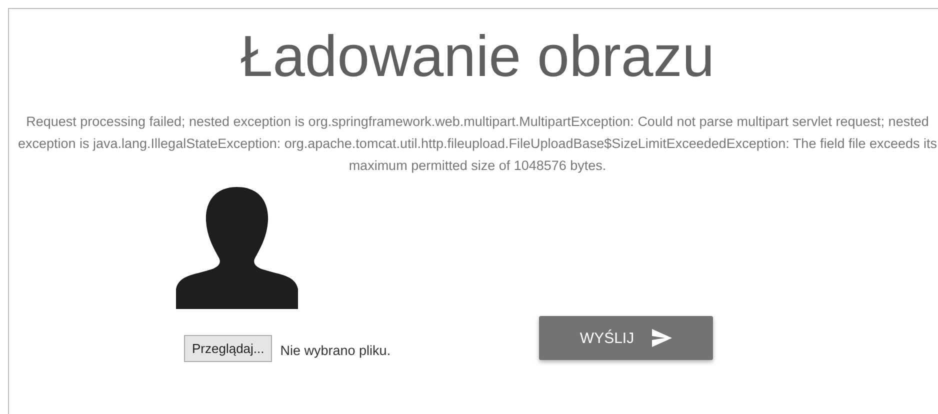 The width and height of the screenshot is (938, 414). Describe the element at coordinates (237, 247) in the screenshot. I see `person-silhouette-icon` at that location.